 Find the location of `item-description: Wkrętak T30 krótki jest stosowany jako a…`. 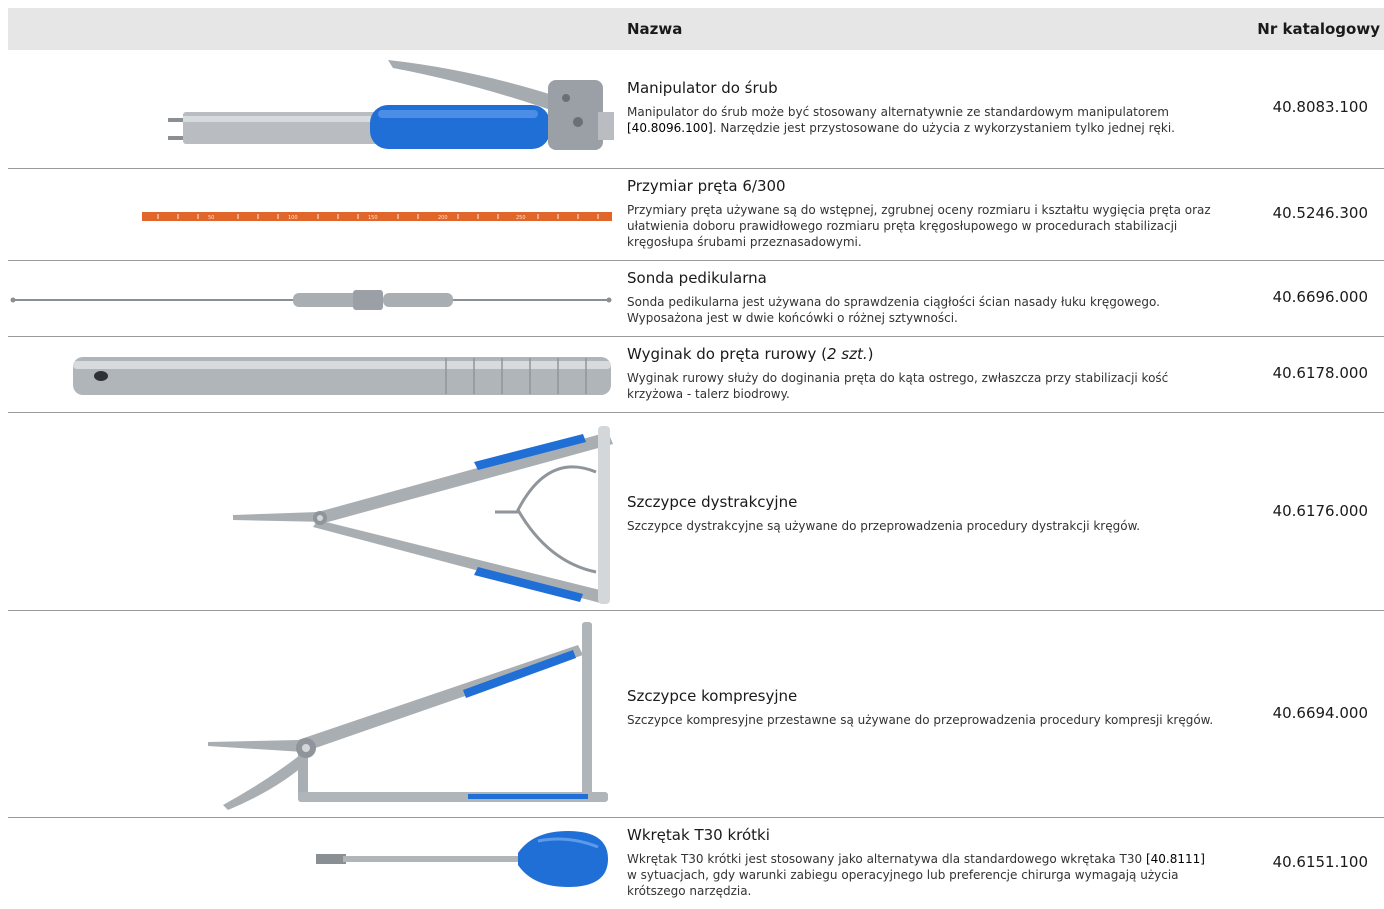

item-description: Wkrętak T30 krótki jest stosowany jako a… is located at coordinates (916, 875).